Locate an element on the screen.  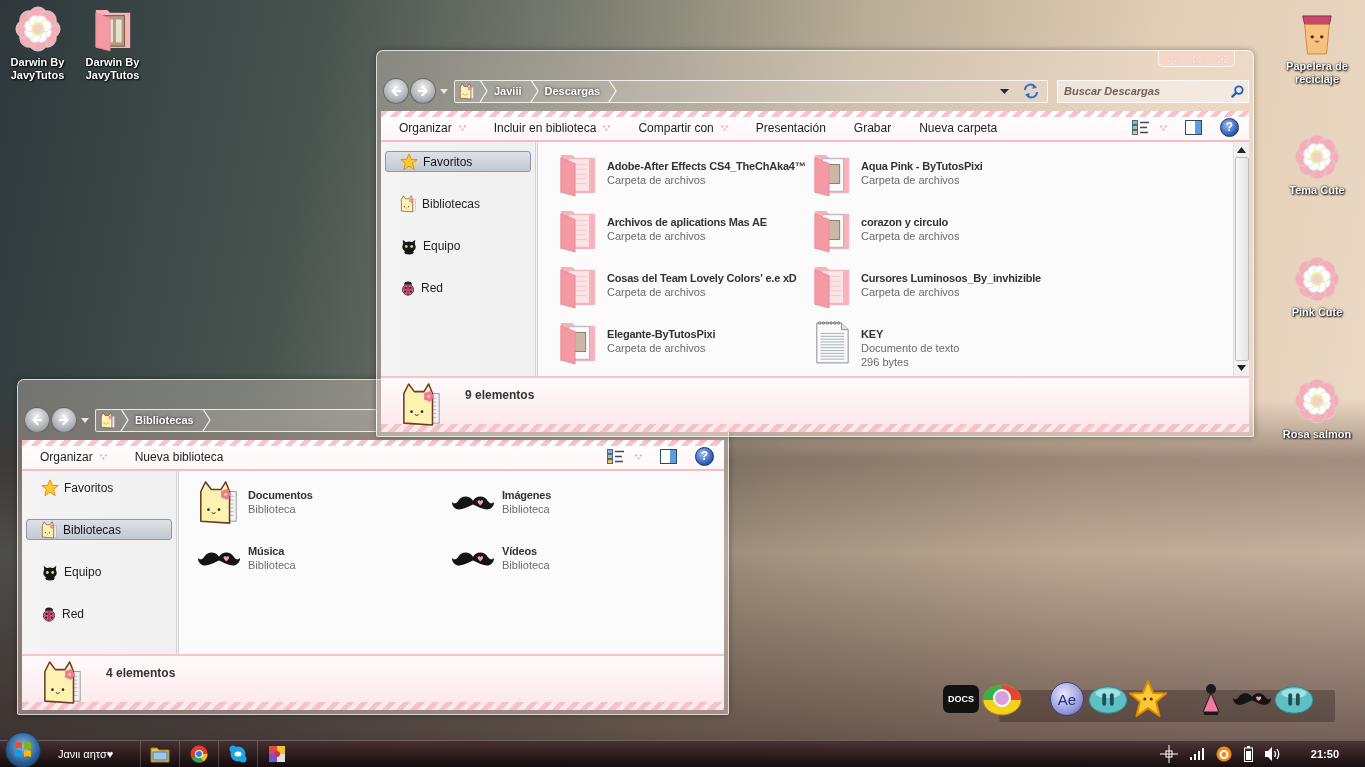
dock-item: DOCS is located at coordinates (961, 699).